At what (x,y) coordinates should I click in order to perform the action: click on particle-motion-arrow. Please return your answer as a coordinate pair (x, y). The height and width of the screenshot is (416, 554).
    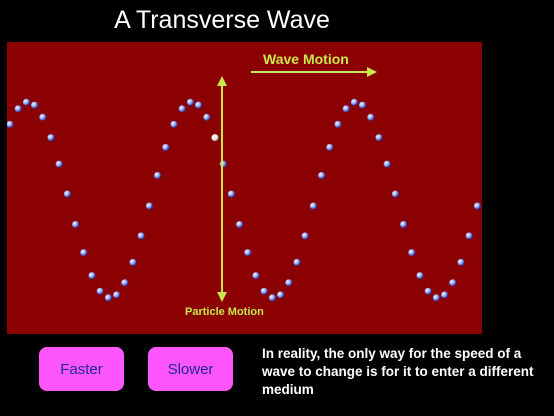
    Looking at the image, I should click on (222, 189).